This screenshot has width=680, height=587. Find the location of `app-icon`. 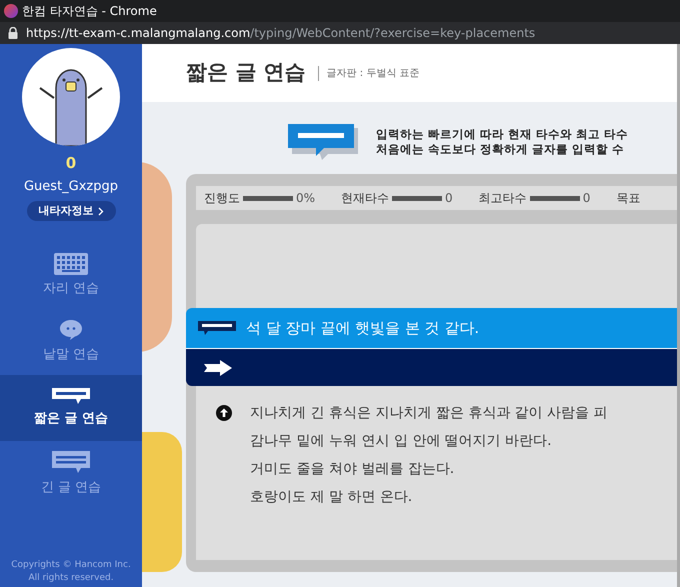

app-icon is located at coordinates (11, 11).